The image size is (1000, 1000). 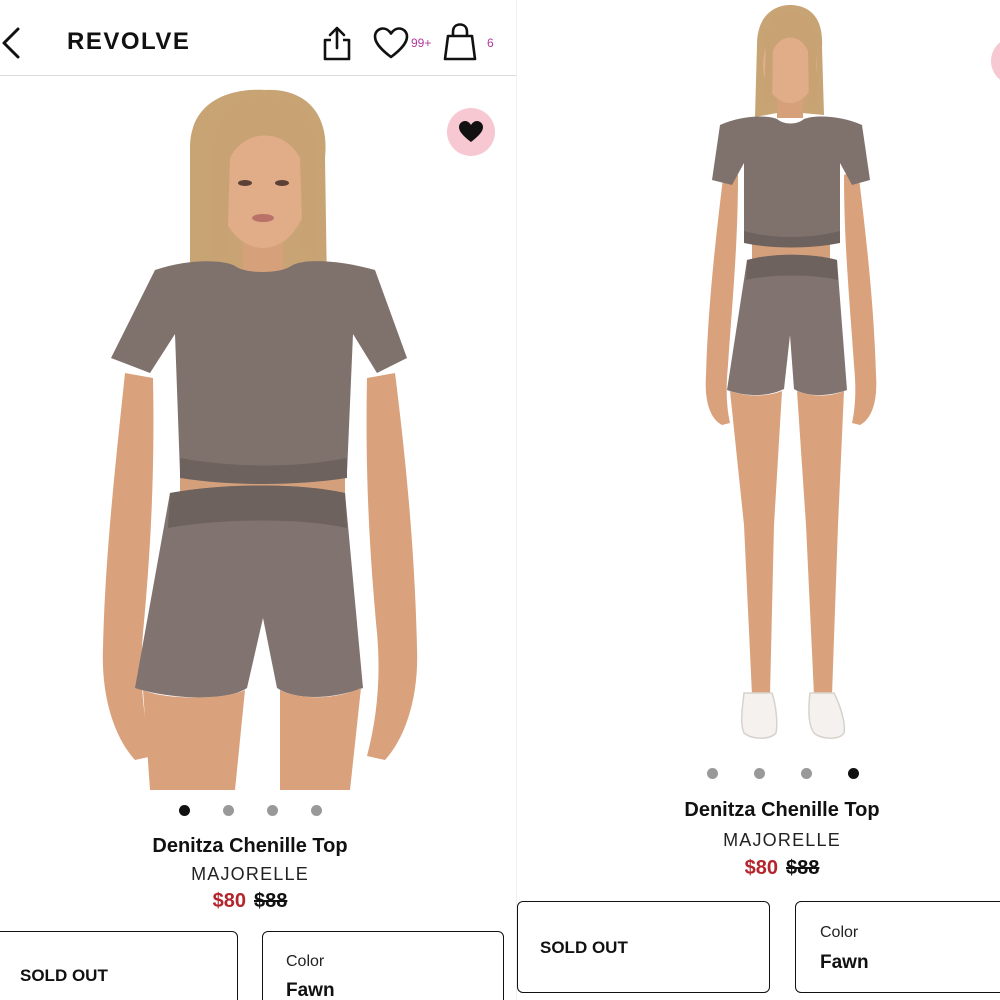 I want to click on shopping-bag-button, so click(x=460, y=42).